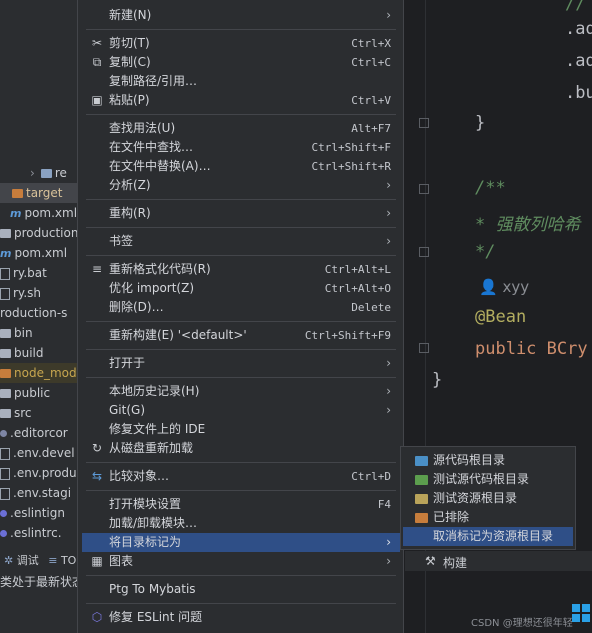 This screenshot has width=592, height=633. I want to click on menu-item-rebuild: 重新构建(E) '<default>' Ctrl+Shift+F9, so click(241, 335).